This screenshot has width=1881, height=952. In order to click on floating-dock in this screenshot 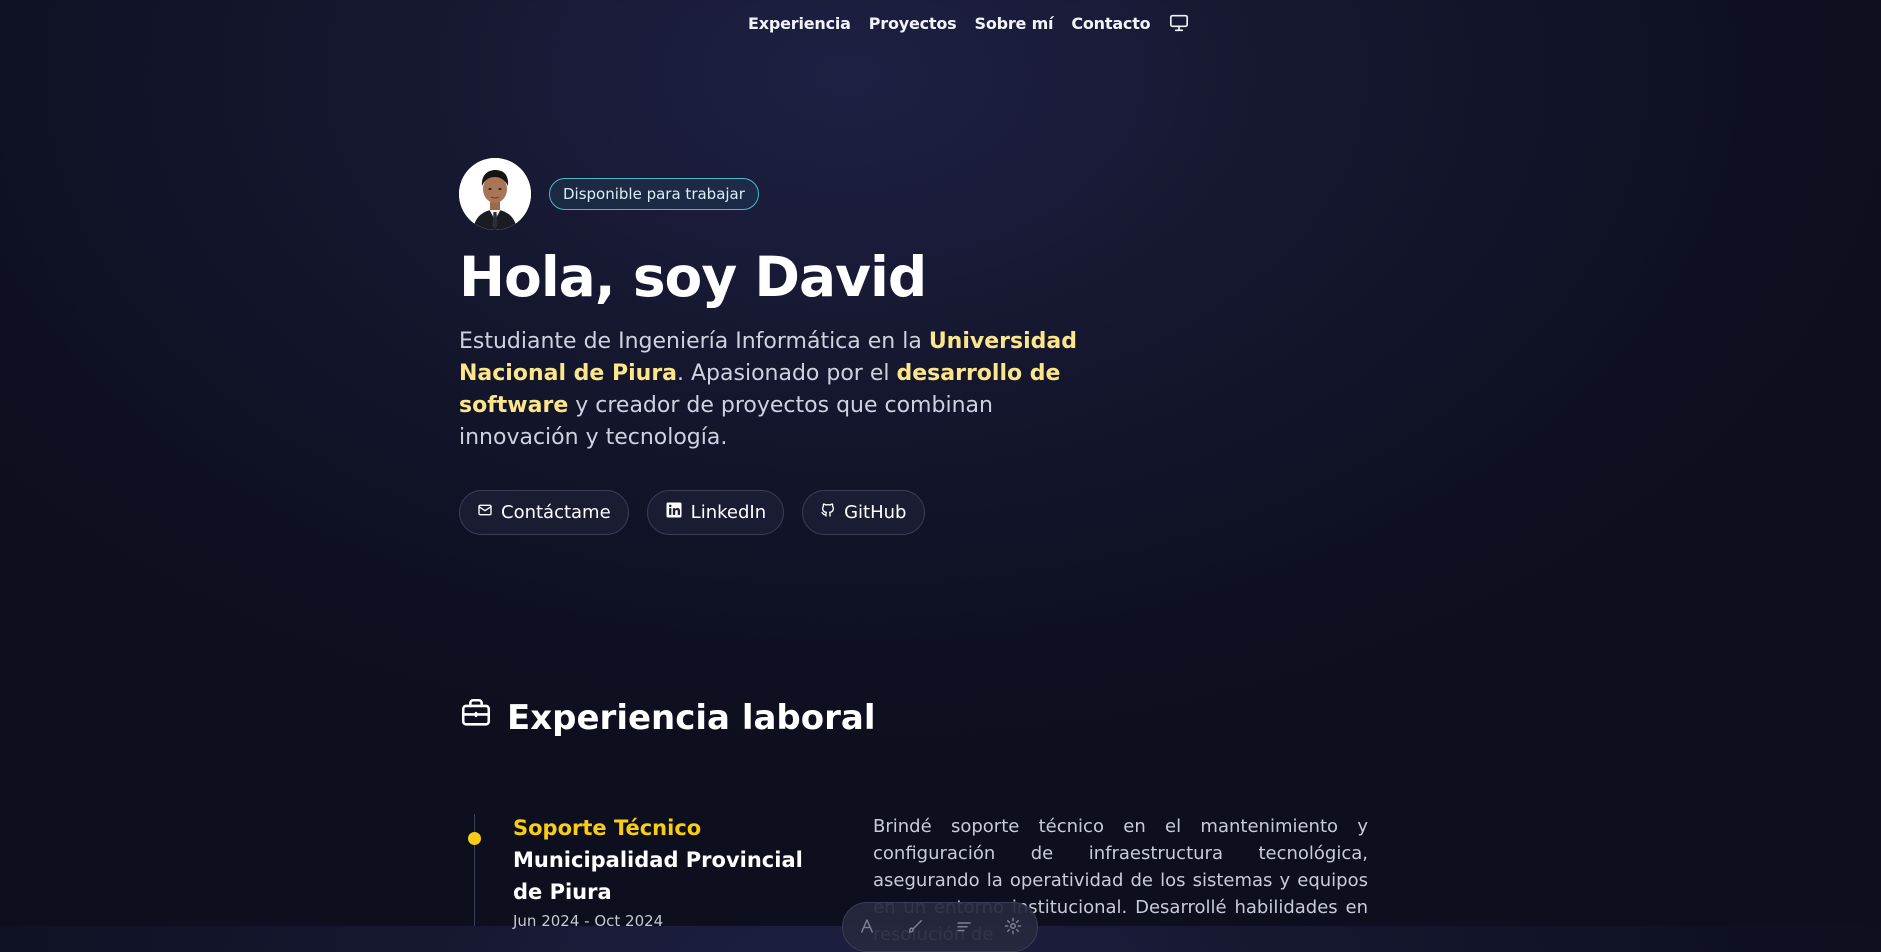, I will do `click(940, 927)`.